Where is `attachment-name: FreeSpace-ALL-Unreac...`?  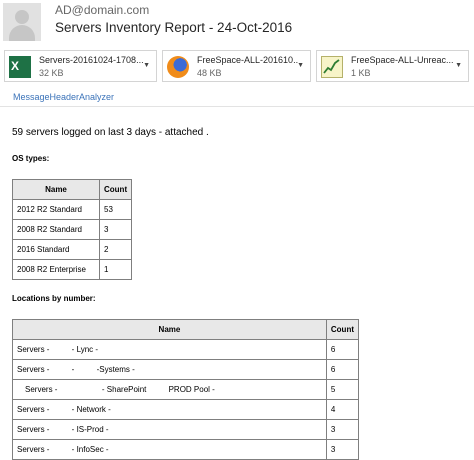 attachment-name: FreeSpace-ALL-Unreac... is located at coordinates (402, 60).